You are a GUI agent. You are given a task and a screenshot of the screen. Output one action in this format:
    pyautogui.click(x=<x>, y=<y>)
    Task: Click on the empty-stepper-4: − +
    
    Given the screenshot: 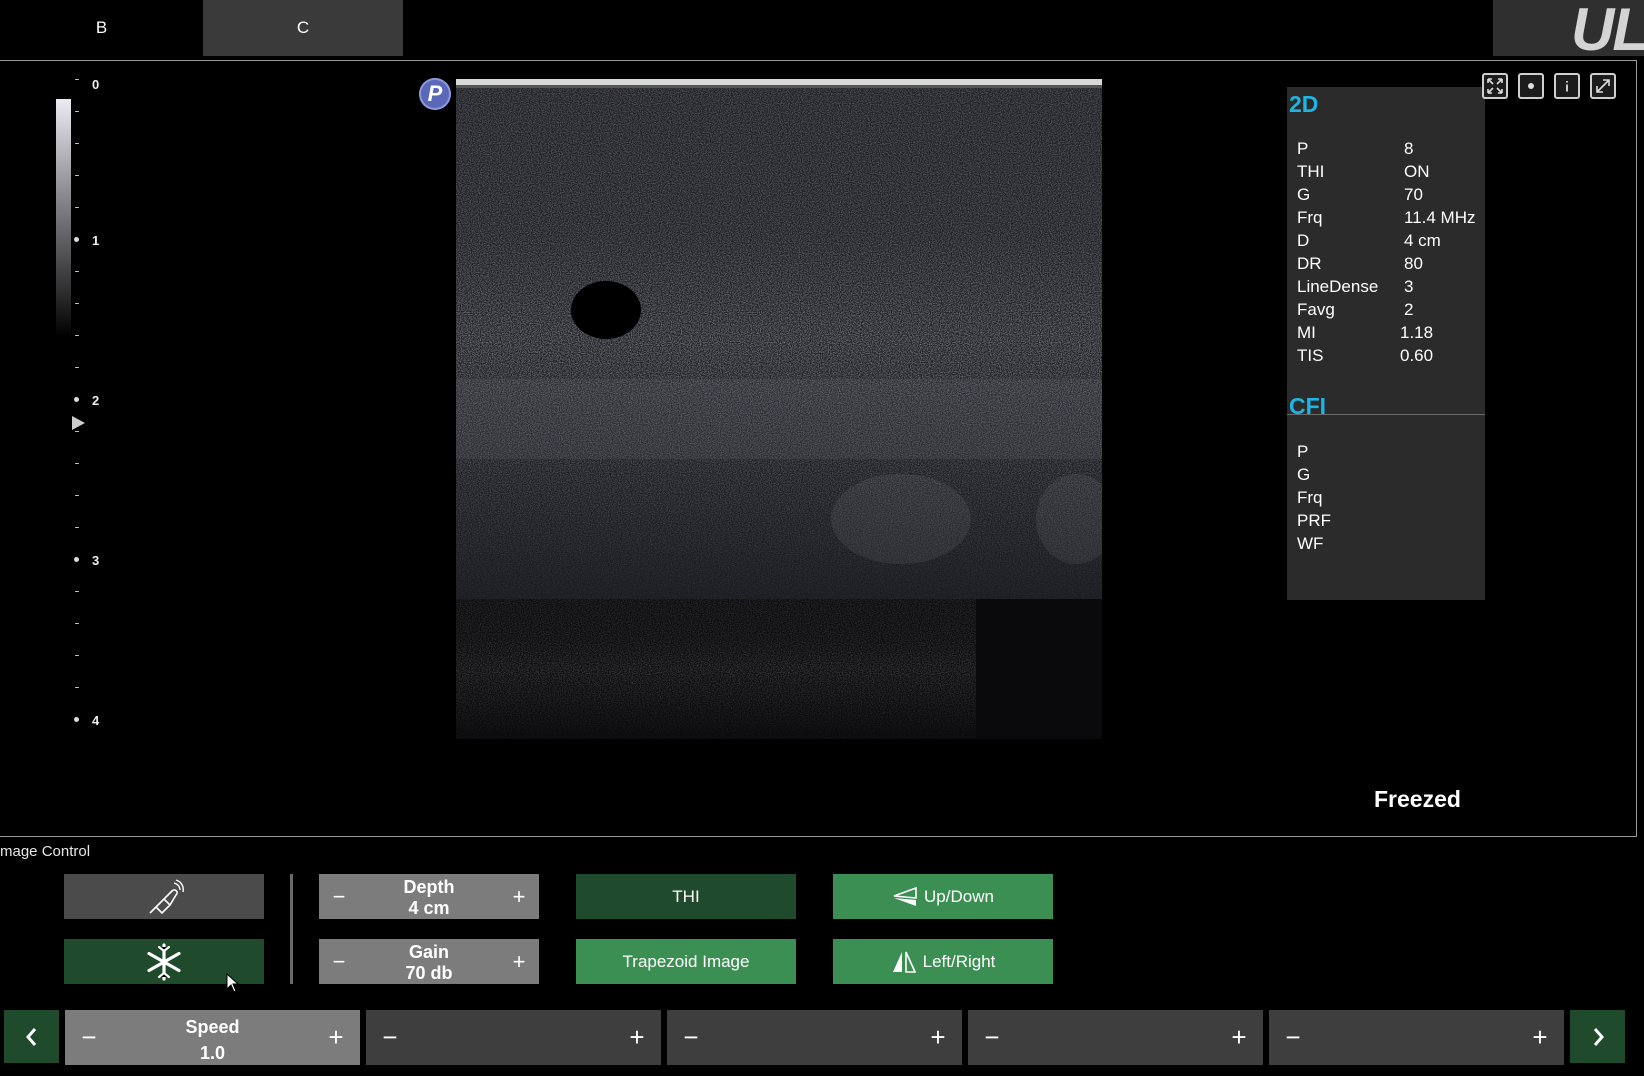 What is the action you would take?
    pyautogui.click(x=1416, y=1037)
    